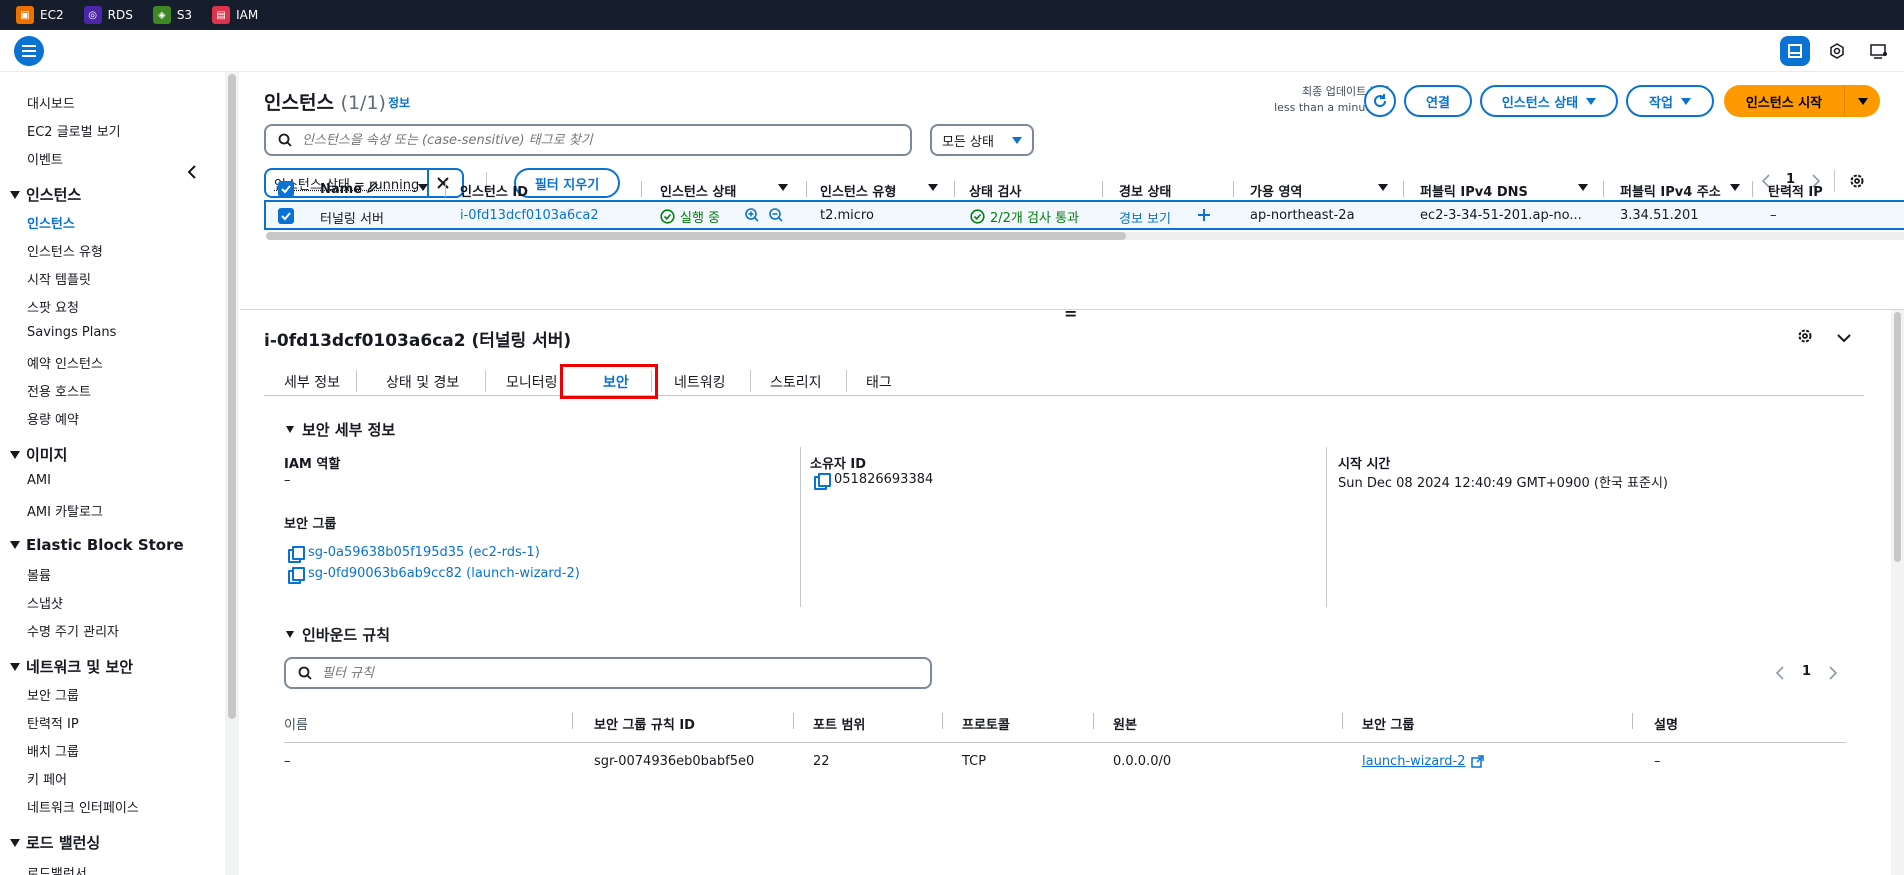 The height and width of the screenshot is (875, 1904). What do you see at coordinates (108, 15) in the screenshot?
I see `service-rds: ◎ RDS` at bounding box center [108, 15].